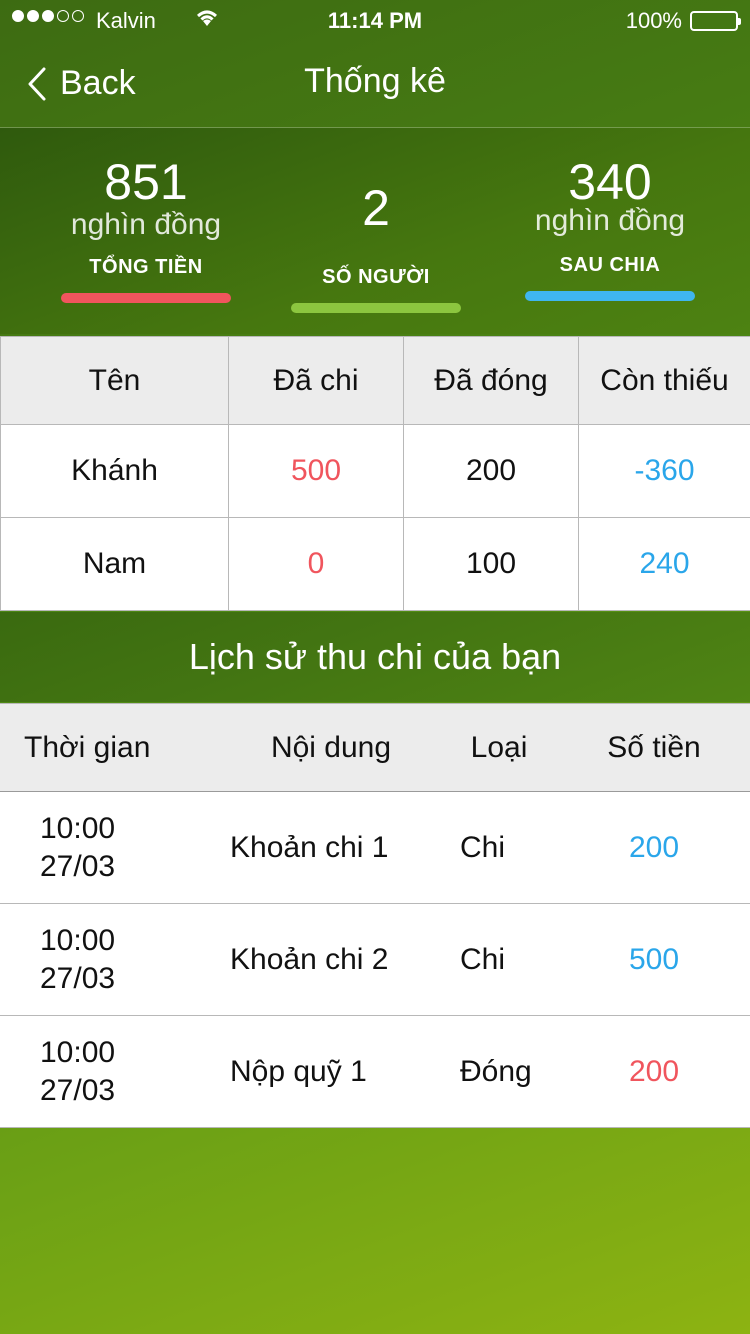 This screenshot has height=1334, width=750. I want to click on battery-percentage: 100%, so click(653, 20).